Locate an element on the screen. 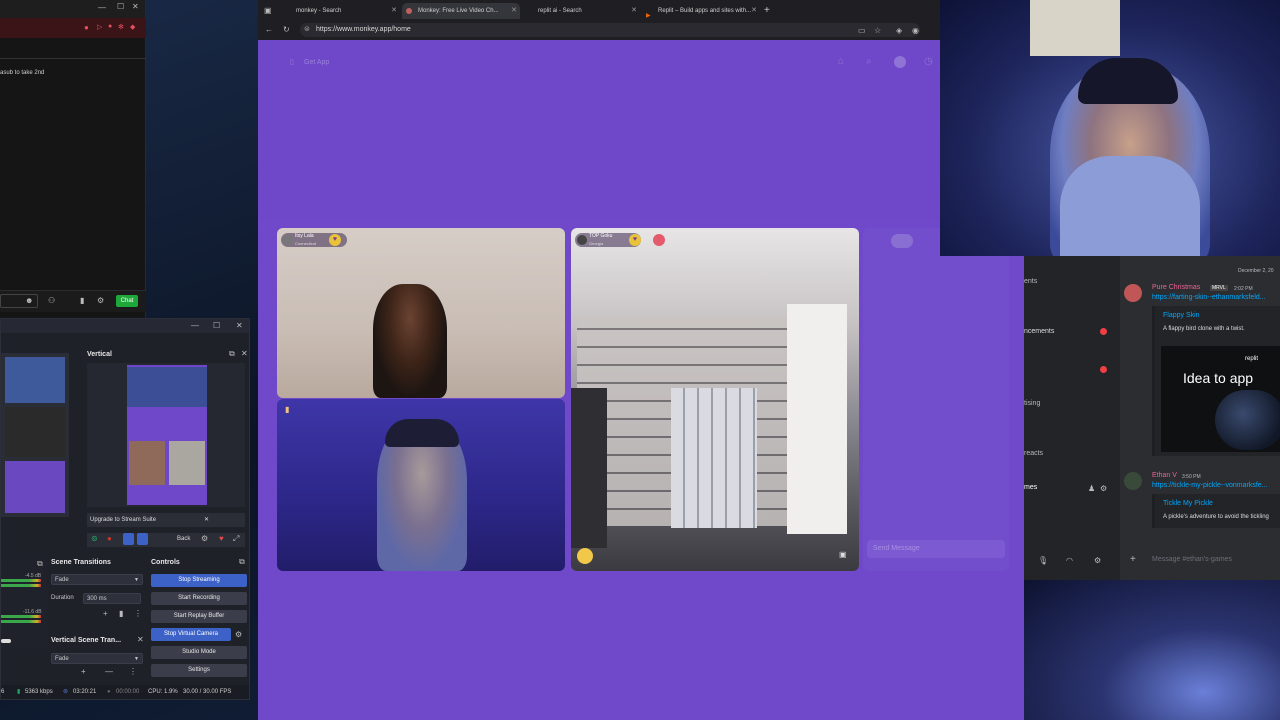 The image size is (1280, 720). virtual-cam-icon is located at coordinates (128, 539).